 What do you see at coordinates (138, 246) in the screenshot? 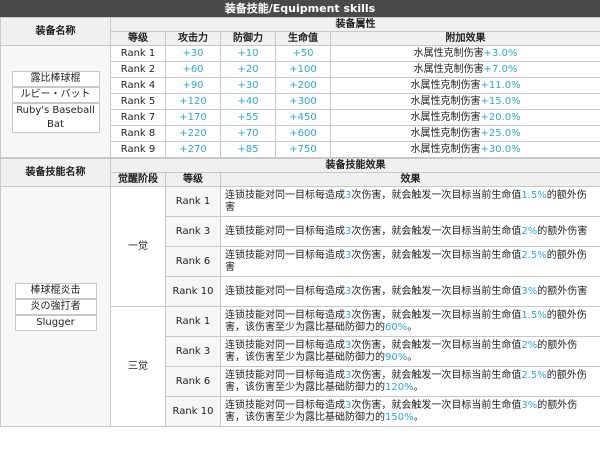
I see `awaken-stage-1: 一觉` at bounding box center [138, 246].